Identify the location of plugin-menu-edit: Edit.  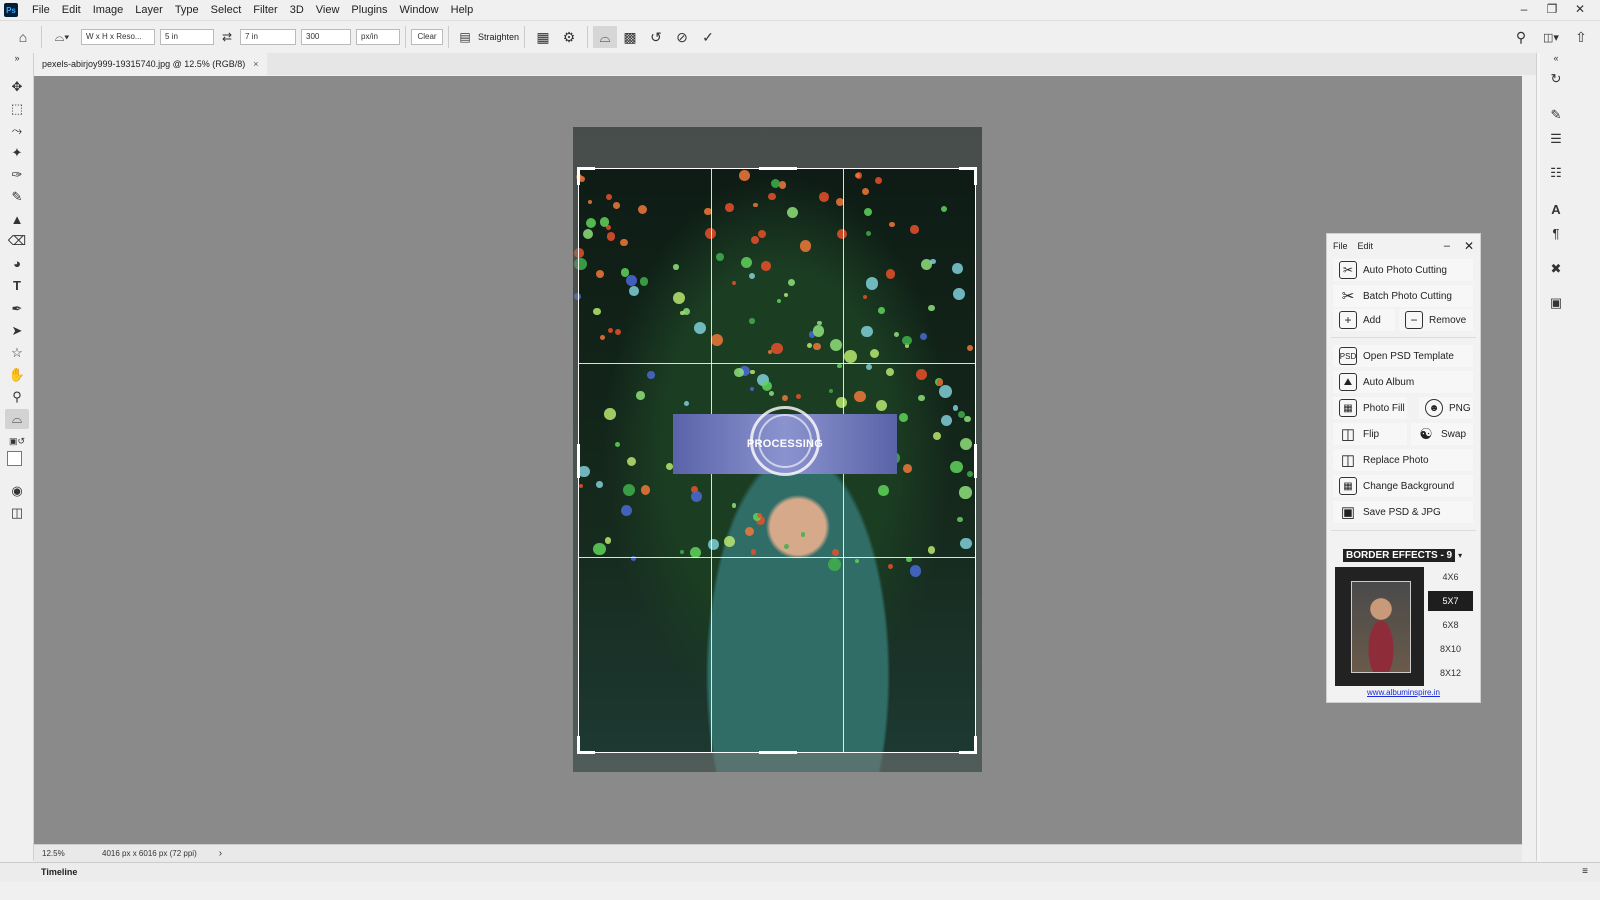
(1366, 246).